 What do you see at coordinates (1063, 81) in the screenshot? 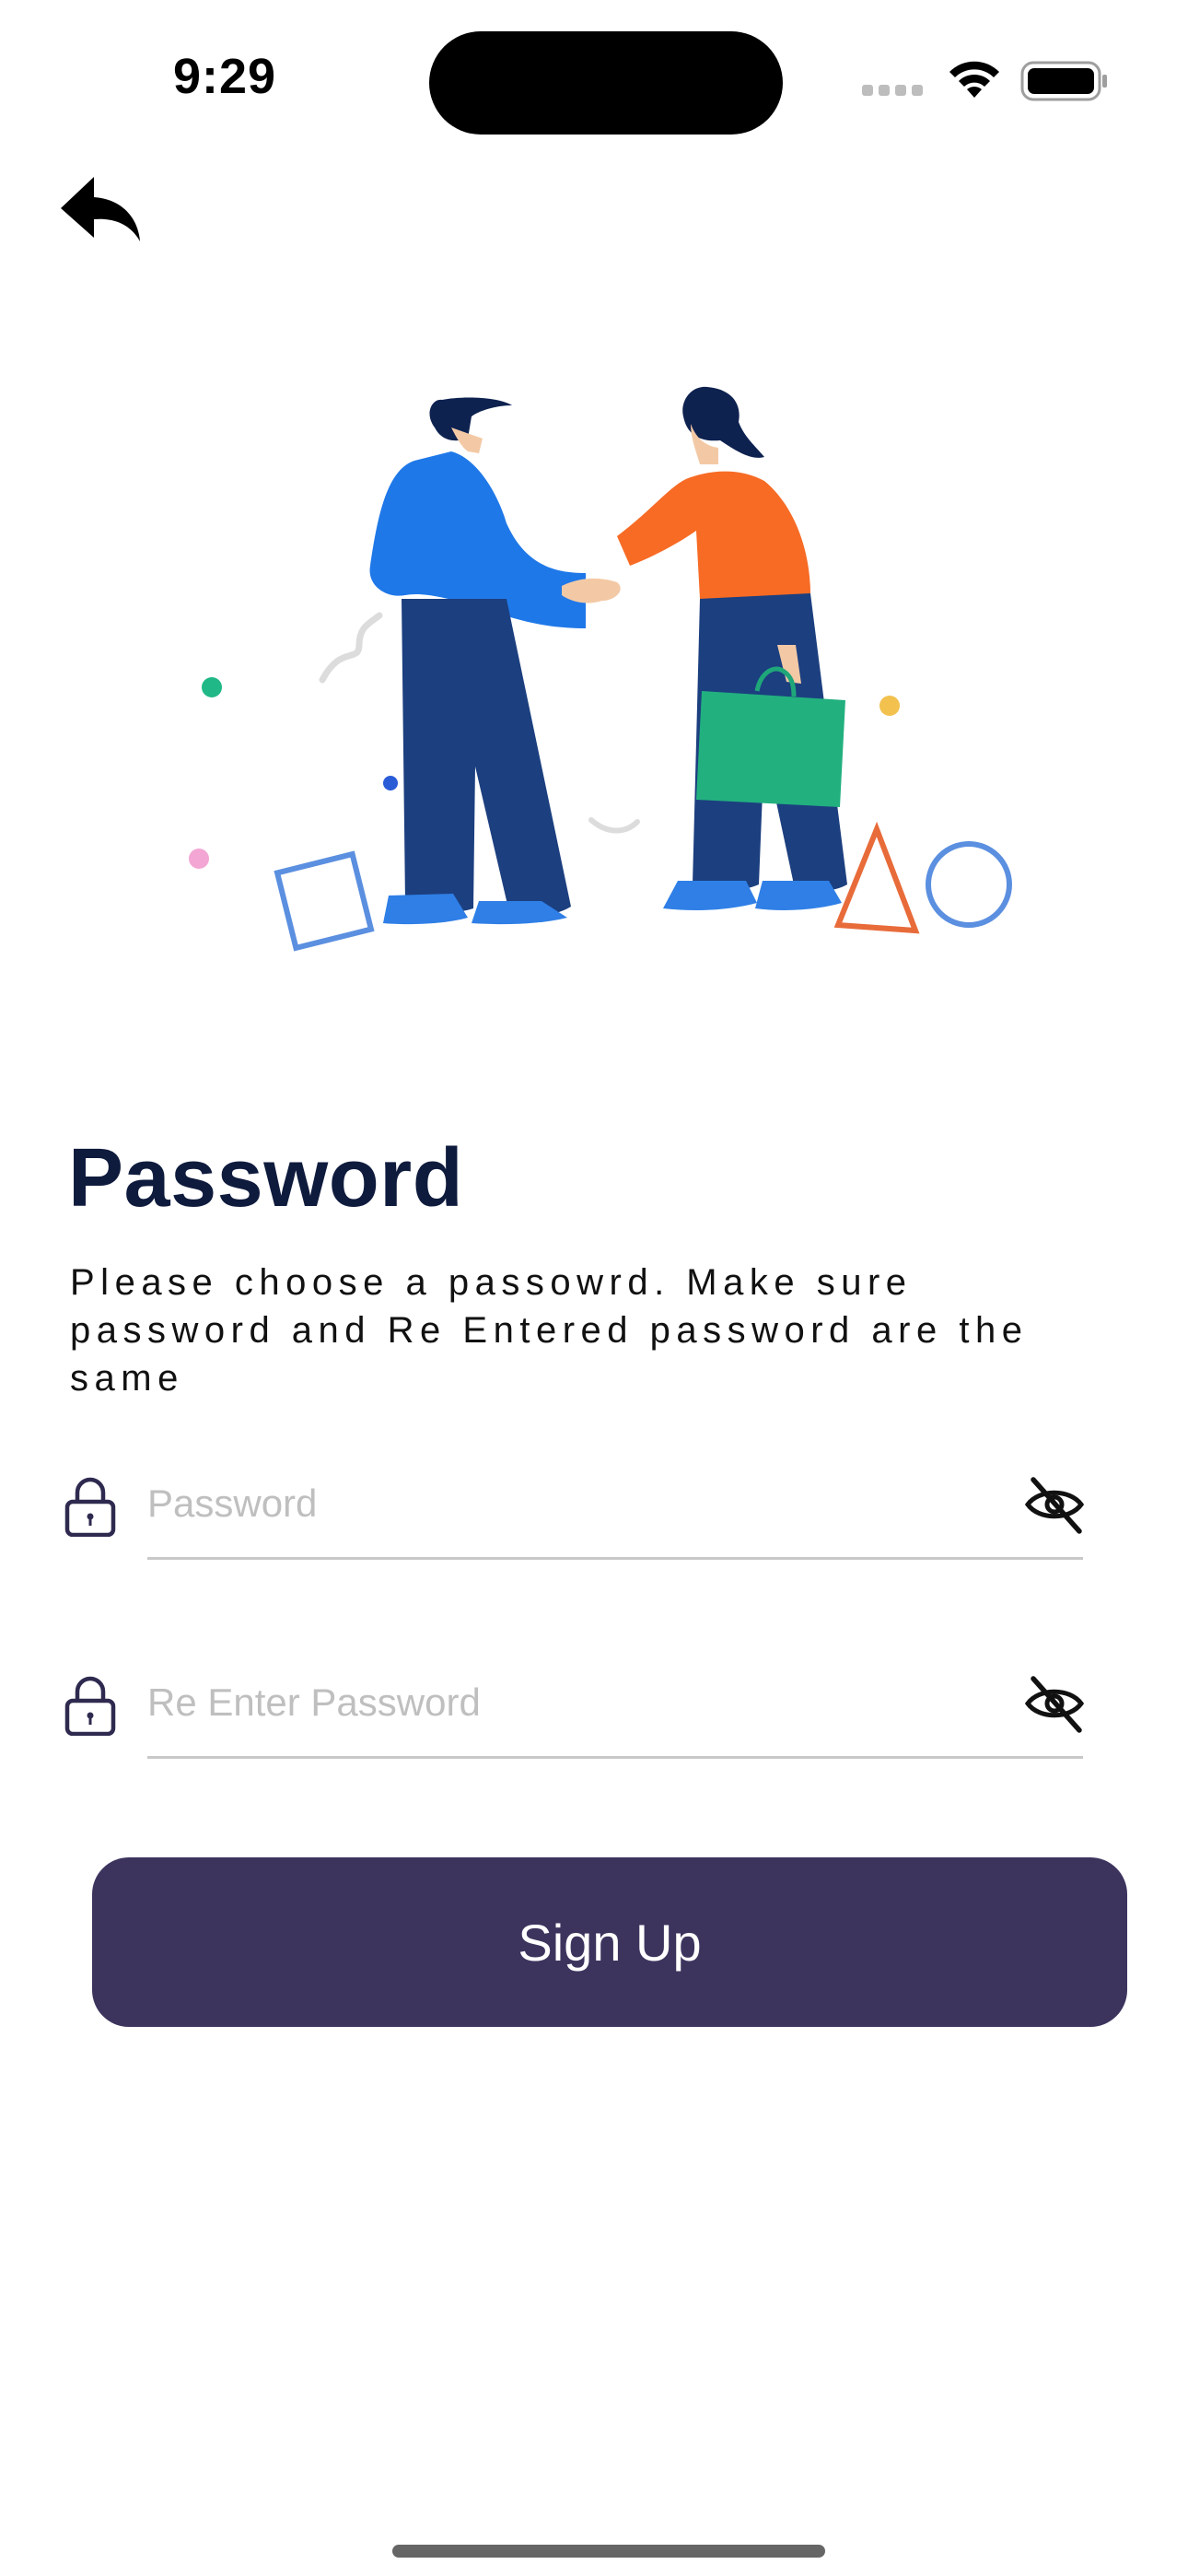
I see `battery-icon` at bounding box center [1063, 81].